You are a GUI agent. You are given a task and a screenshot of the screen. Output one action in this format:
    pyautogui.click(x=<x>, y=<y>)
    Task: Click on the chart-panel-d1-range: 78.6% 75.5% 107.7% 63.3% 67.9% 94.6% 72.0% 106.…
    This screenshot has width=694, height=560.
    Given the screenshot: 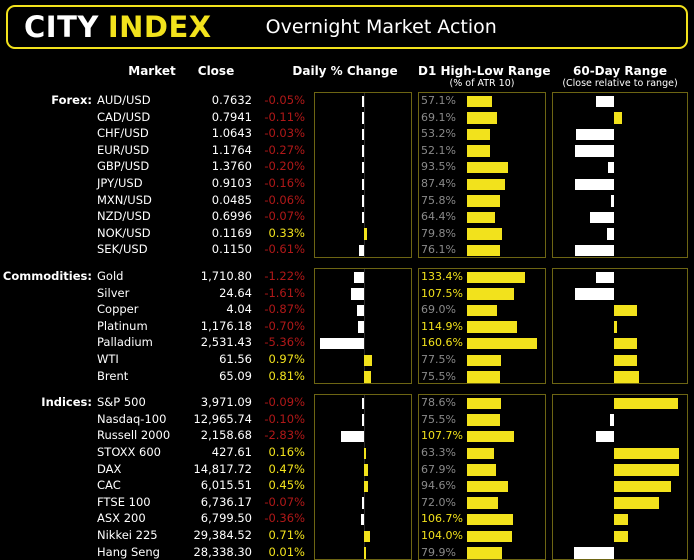 What is the action you would take?
    pyautogui.click(x=482, y=477)
    